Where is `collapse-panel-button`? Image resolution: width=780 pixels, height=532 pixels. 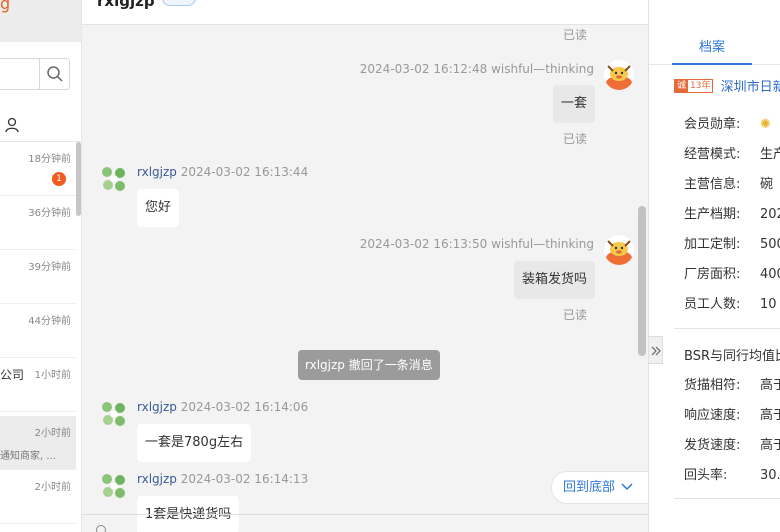 collapse-panel-button is located at coordinates (656, 350).